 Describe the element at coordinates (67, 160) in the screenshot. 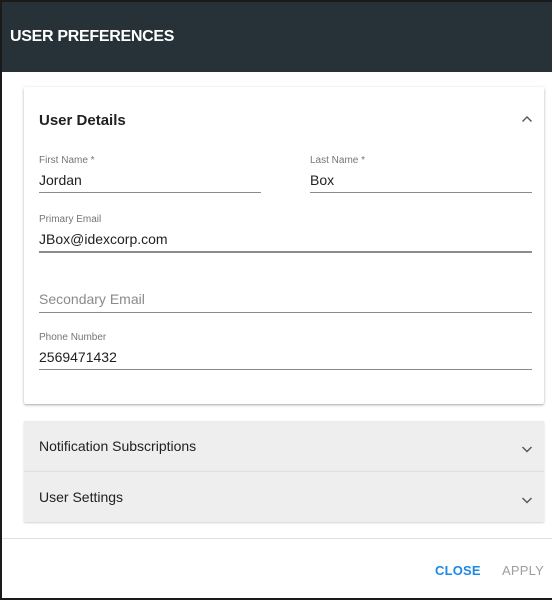

I see `first-name-label: First Name *` at that location.